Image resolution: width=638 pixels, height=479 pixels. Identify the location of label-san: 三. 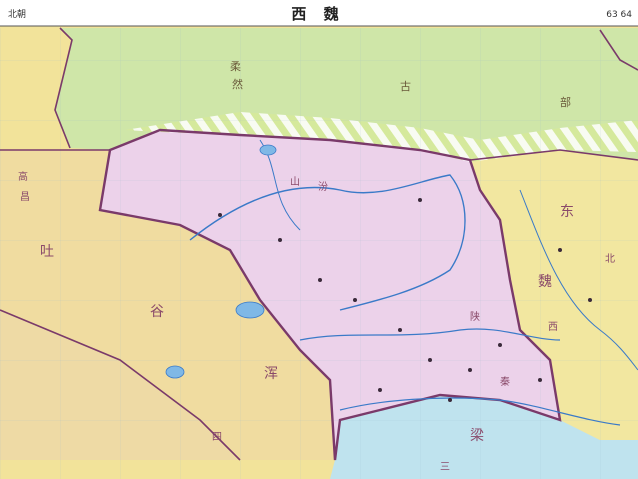
(445, 467).